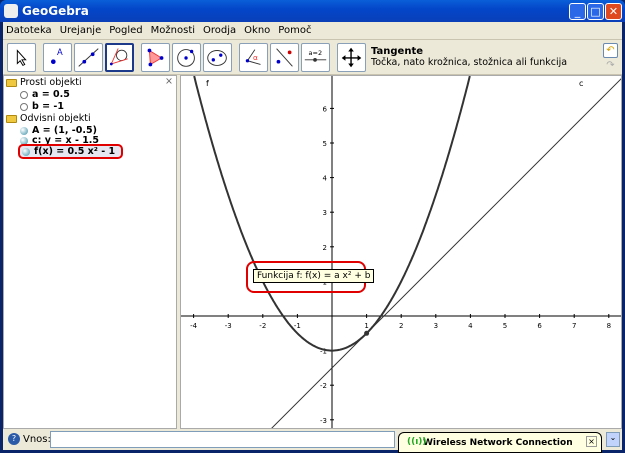 Image resolution: width=625 pixels, height=453 pixels. What do you see at coordinates (217, 57) in the screenshot?
I see `conic-tool` at bounding box center [217, 57].